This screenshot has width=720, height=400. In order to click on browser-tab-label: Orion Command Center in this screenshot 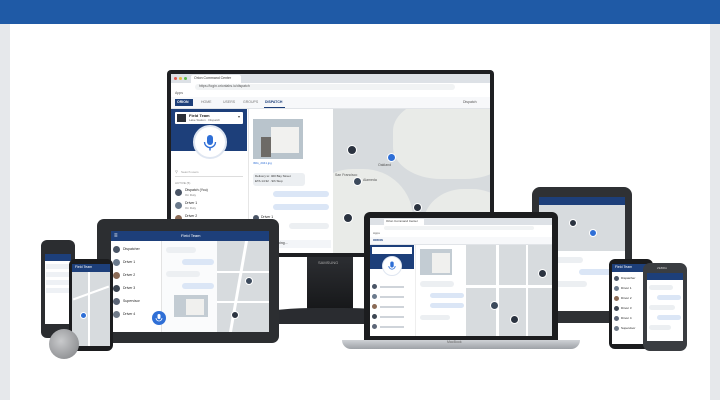, I will do `click(213, 78)`.